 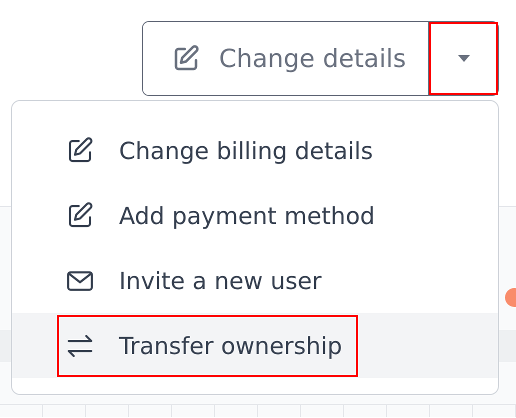 I want to click on caret-icon, so click(x=464, y=58).